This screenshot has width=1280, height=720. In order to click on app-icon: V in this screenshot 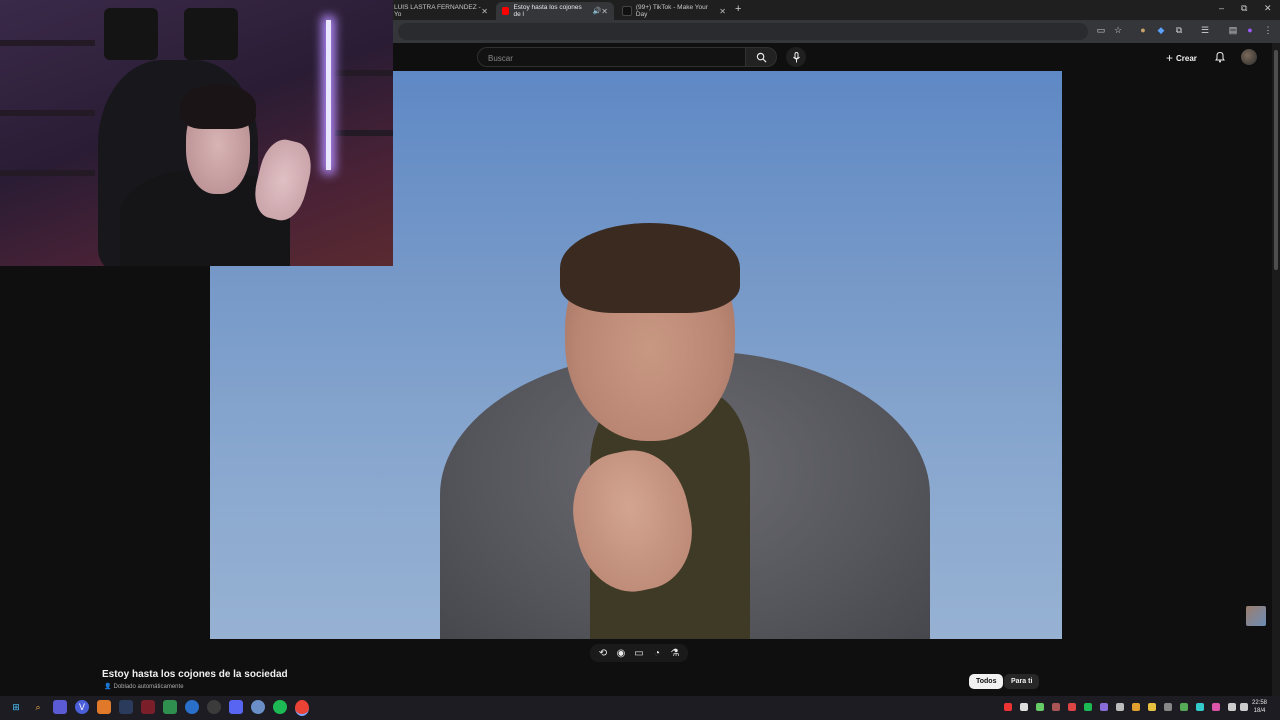, I will do `click(82, 707)`.